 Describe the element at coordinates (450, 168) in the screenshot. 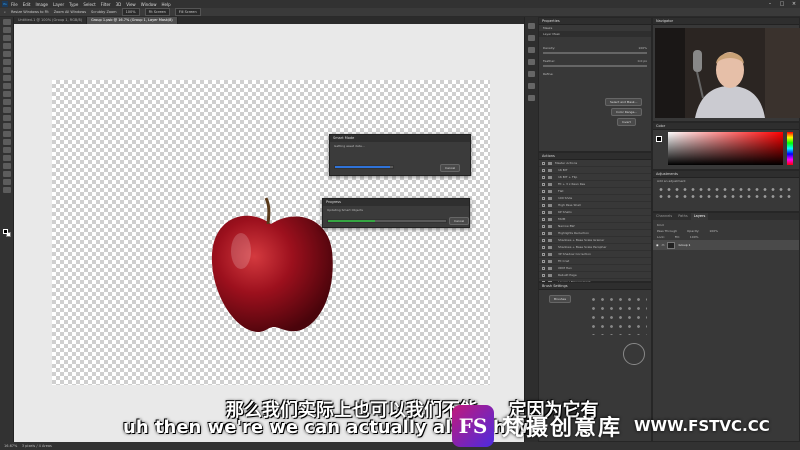

I see `smart-mode-cancel-button: Cancel` at that location.